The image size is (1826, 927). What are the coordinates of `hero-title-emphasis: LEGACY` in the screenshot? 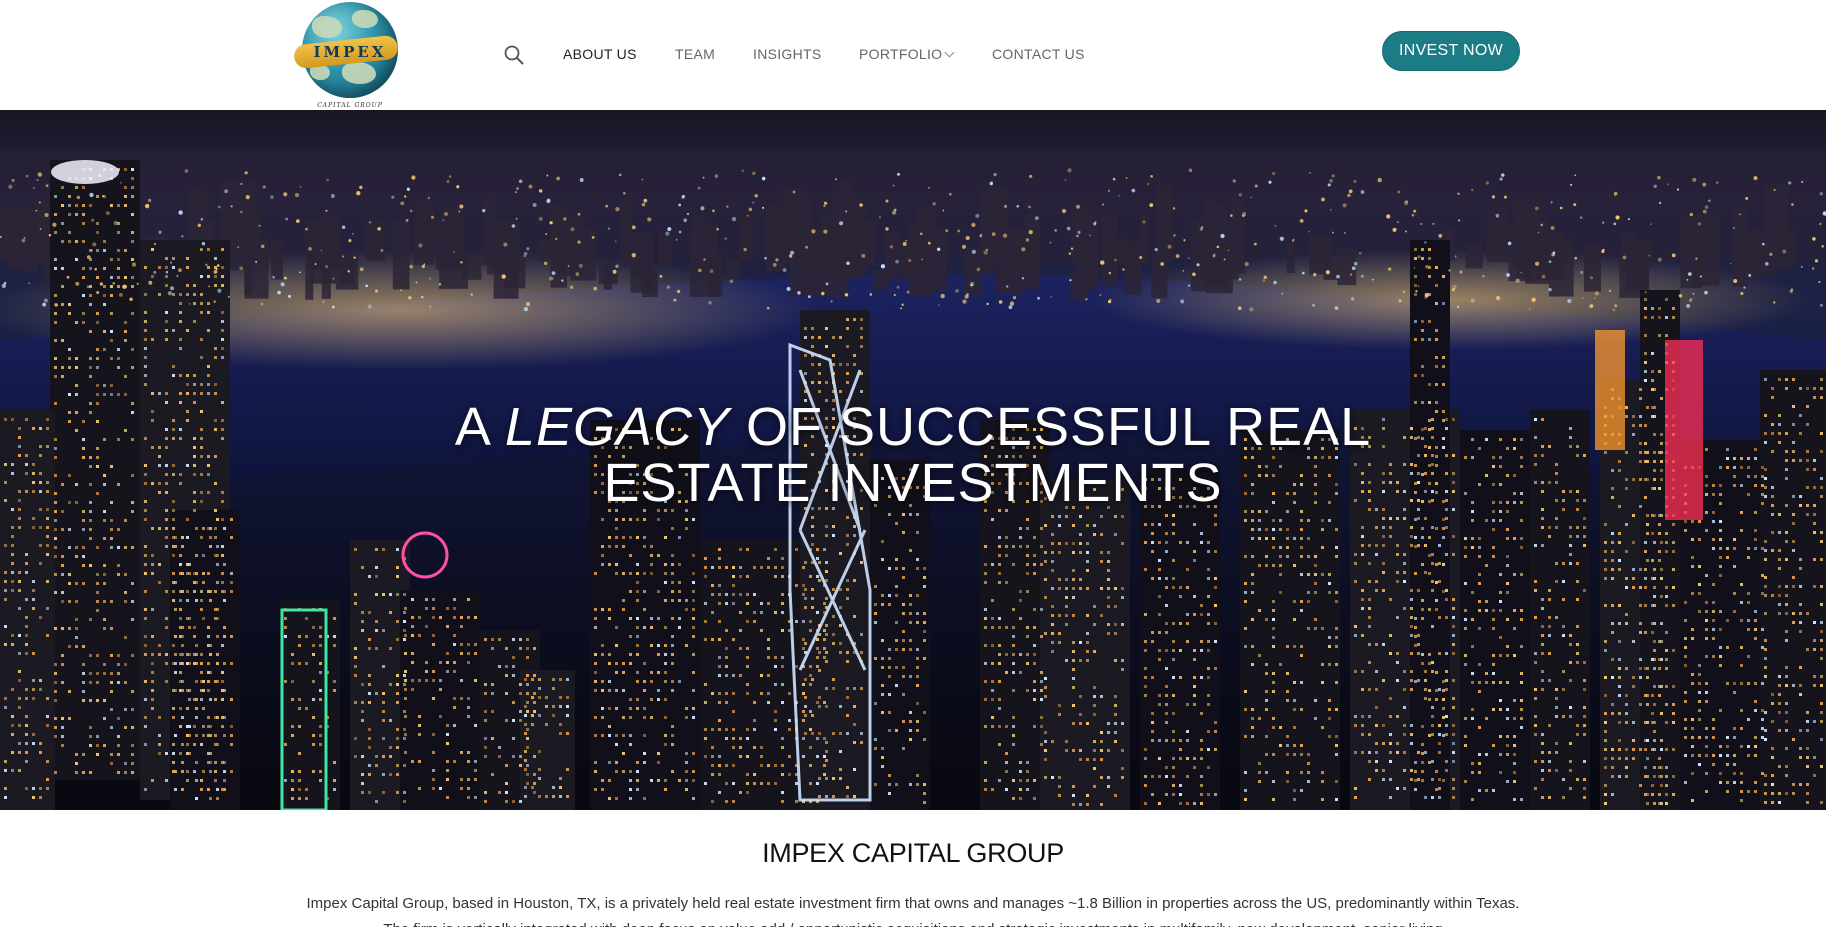 It's located at (617, 427).